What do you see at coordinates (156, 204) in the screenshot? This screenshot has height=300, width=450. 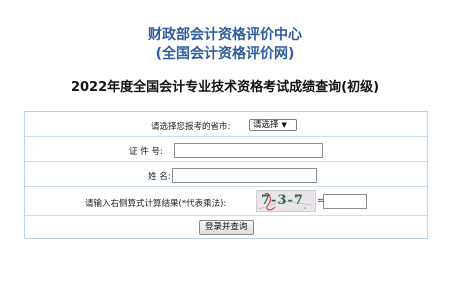 I see `captcha-label: 请输入右侧算式计算结果(*代表乘法):` at bounding box center [156, 204].